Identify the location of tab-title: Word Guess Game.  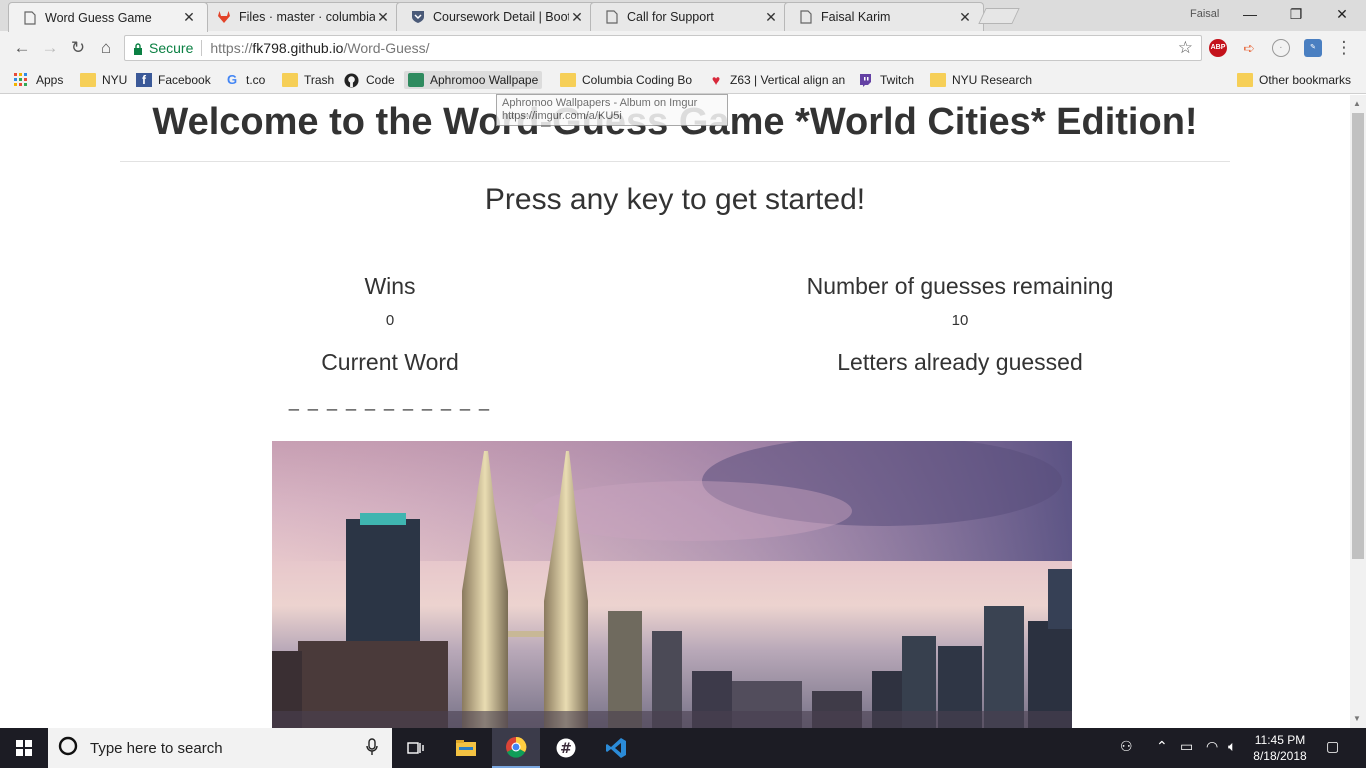
(98, 17).